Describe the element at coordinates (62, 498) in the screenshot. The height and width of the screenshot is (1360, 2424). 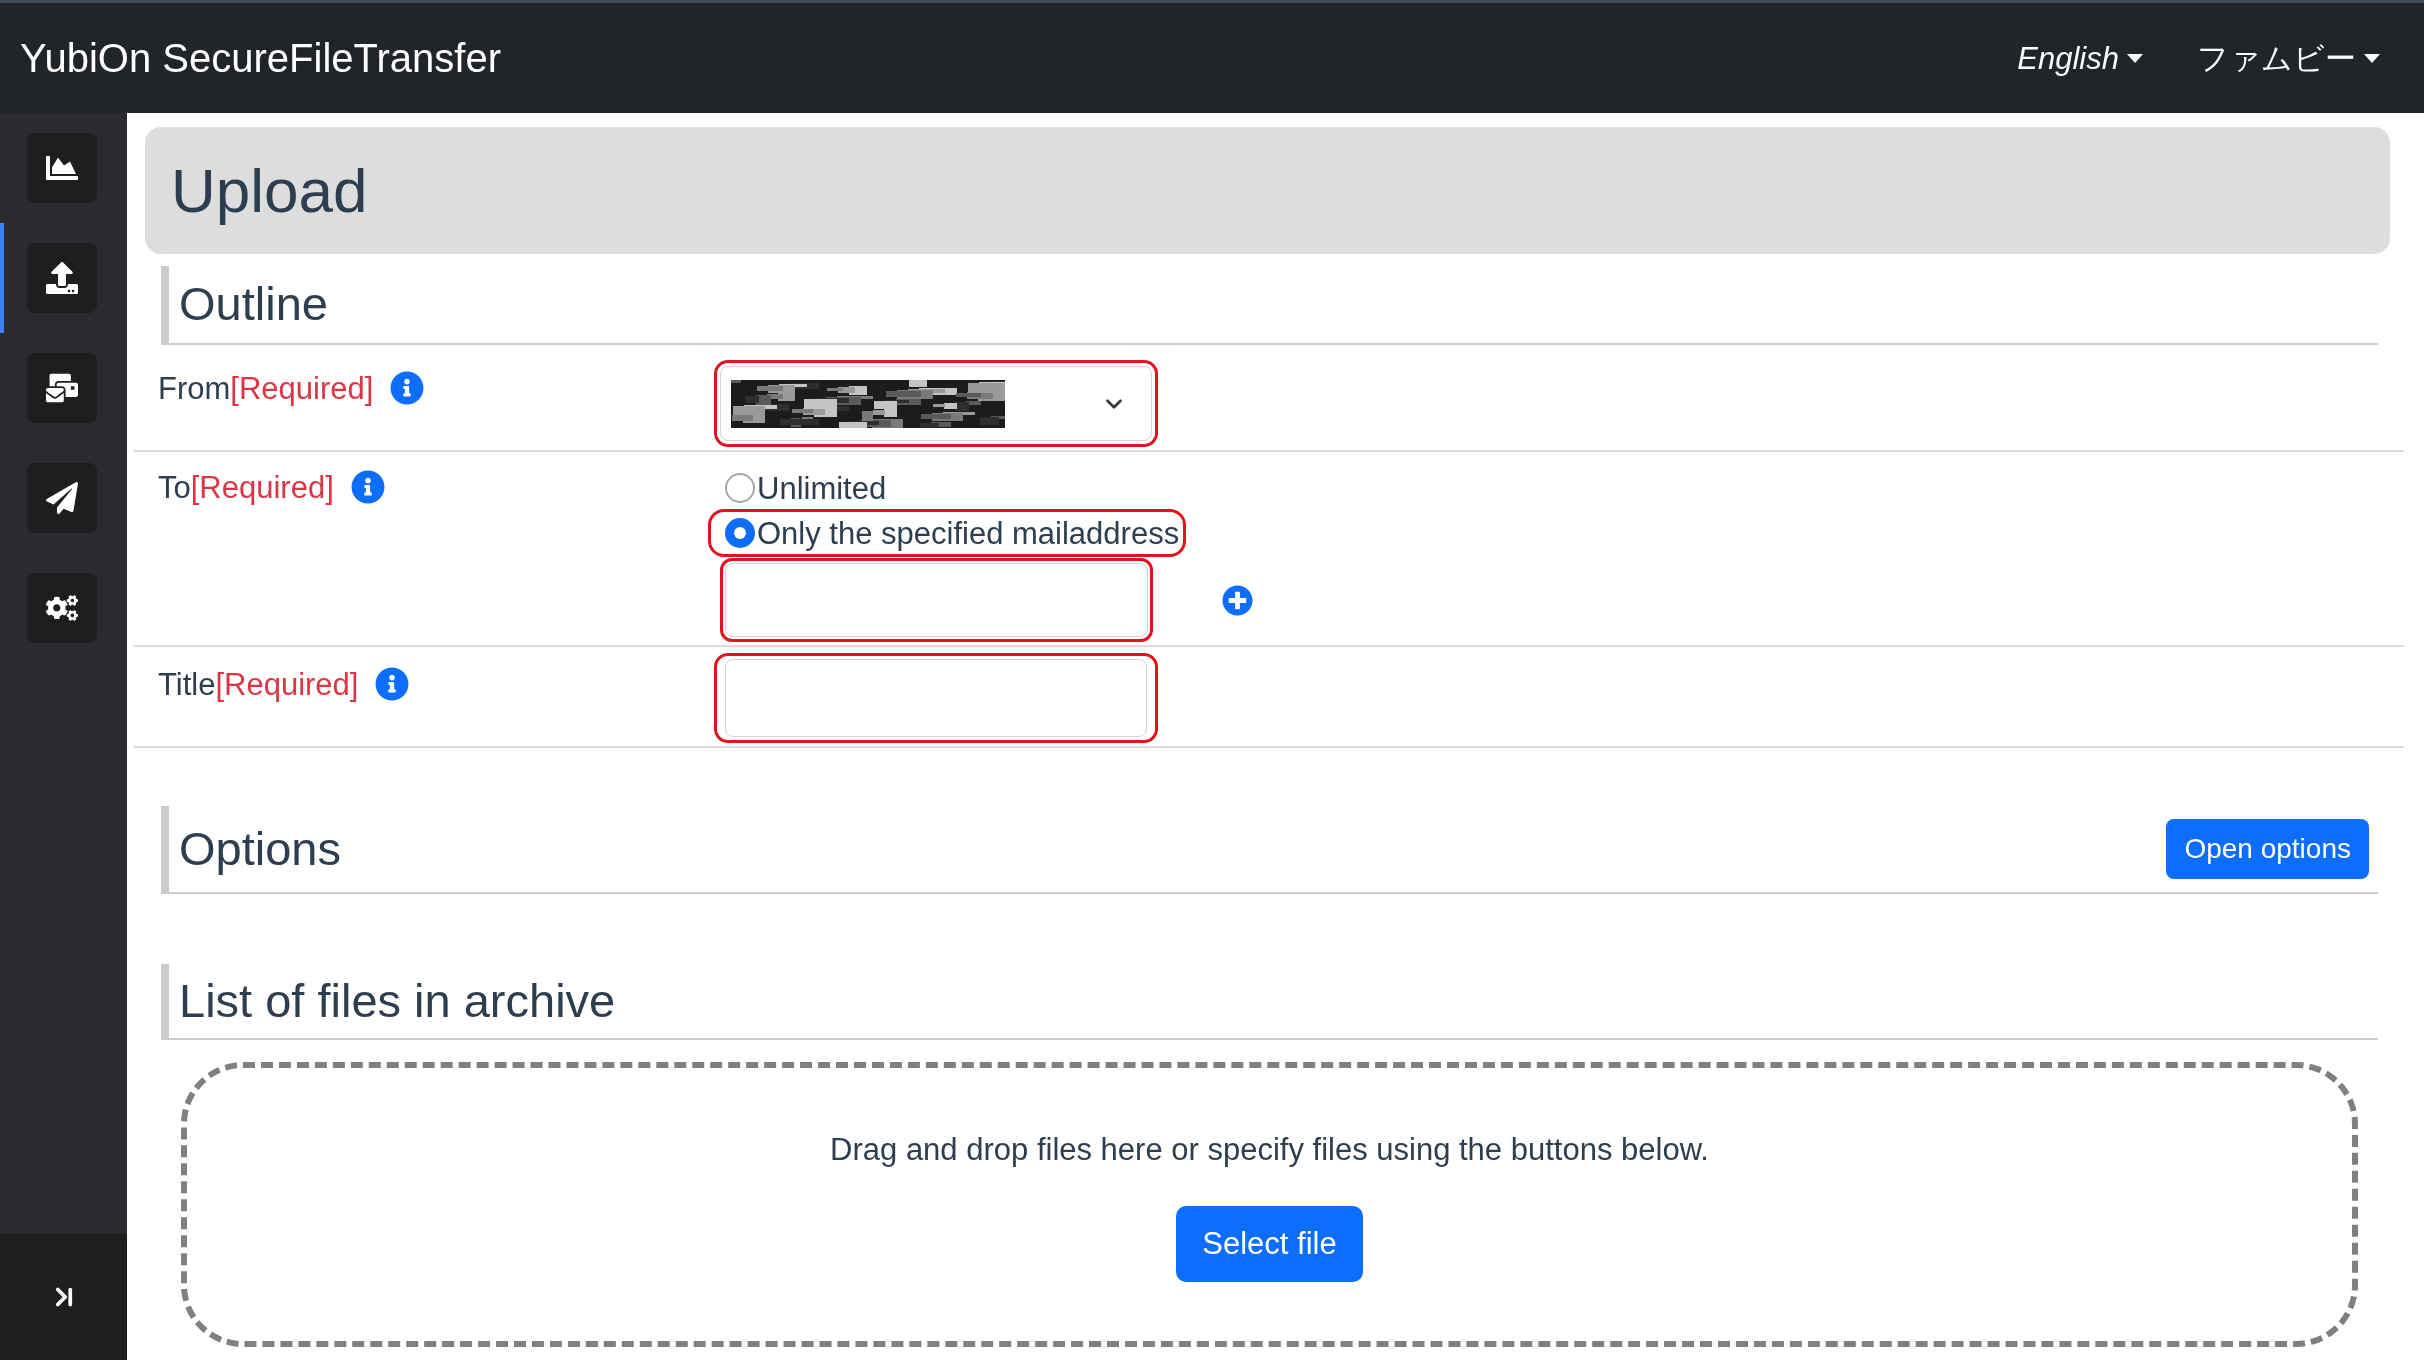
I see `paper-plane-icon` at that location.